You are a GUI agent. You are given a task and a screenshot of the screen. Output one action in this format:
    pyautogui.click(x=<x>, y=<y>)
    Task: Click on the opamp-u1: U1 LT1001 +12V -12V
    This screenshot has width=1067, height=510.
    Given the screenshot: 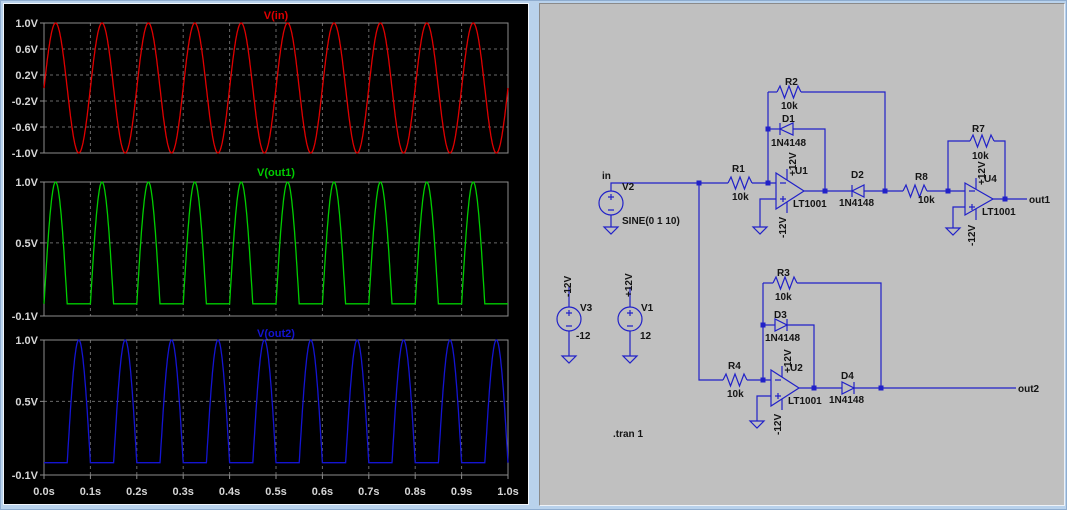 What is the action you would take?
    pyautogui.click(x=801, y=195)
    